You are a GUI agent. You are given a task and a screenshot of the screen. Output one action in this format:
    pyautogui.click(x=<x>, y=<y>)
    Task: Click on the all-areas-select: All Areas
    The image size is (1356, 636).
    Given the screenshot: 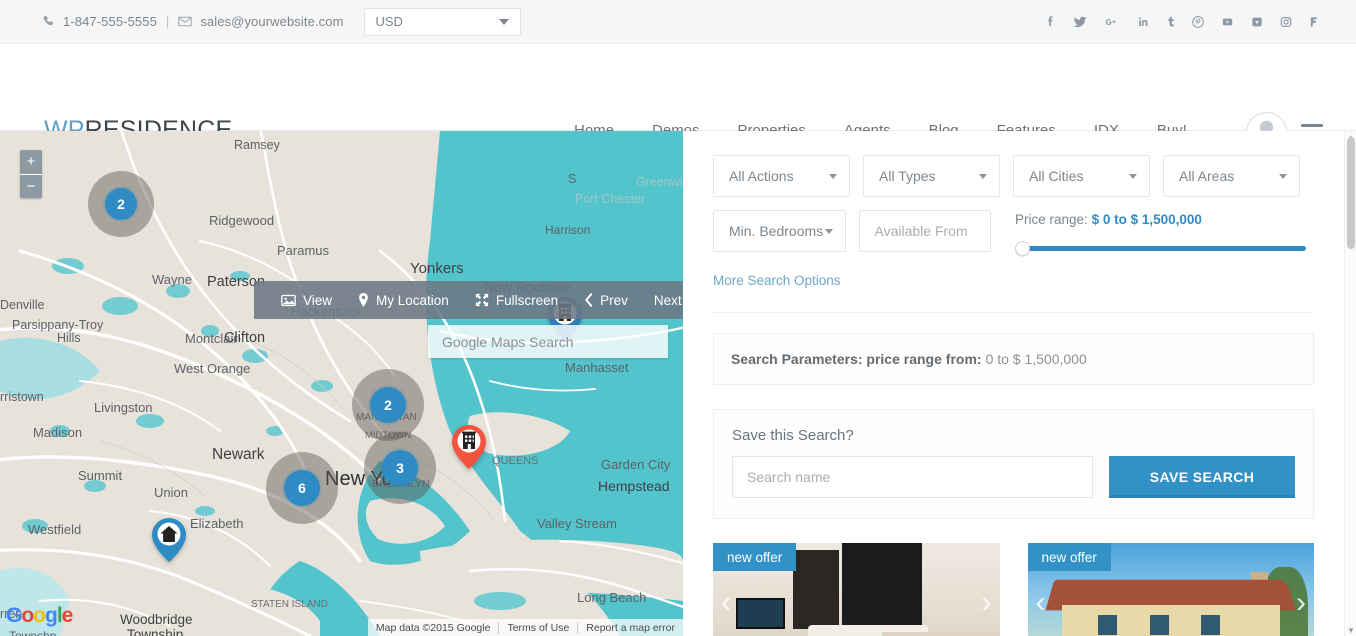 What is the action you would take?
    pyautogui.click(x=1231, y=176)
    